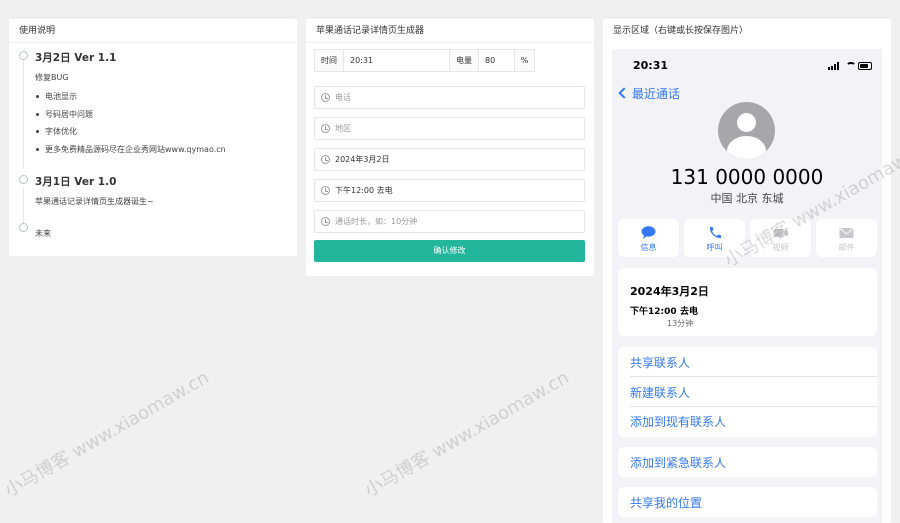 The height and width of the screenshot is (523, 900). Describe the element at coordinates (524, 60) in the screenshot. I see `battery-unit: %` at that location.